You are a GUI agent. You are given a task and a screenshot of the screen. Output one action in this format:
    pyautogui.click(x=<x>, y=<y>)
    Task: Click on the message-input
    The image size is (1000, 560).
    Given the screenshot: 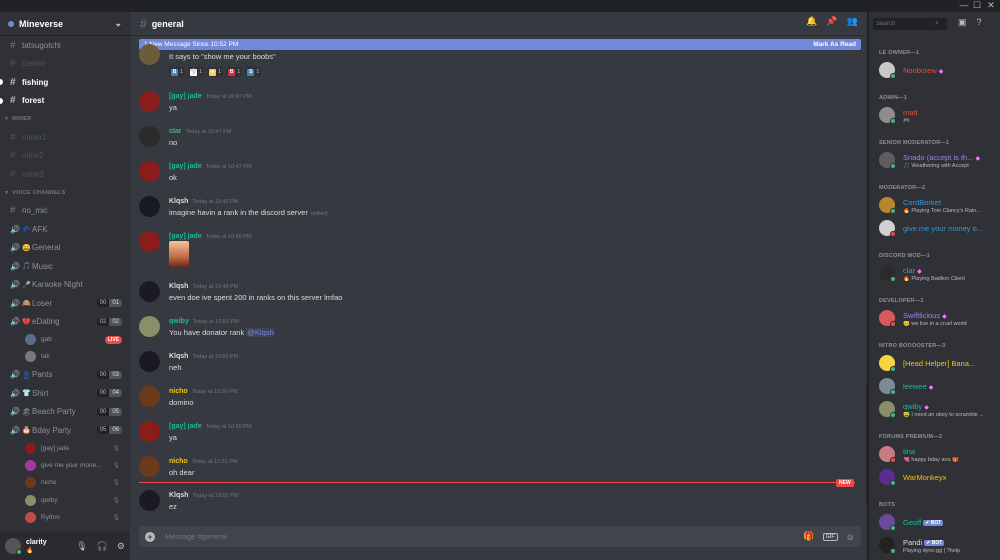 What is the action you would take?
    pyautogui.click(x=484, y=536)
    